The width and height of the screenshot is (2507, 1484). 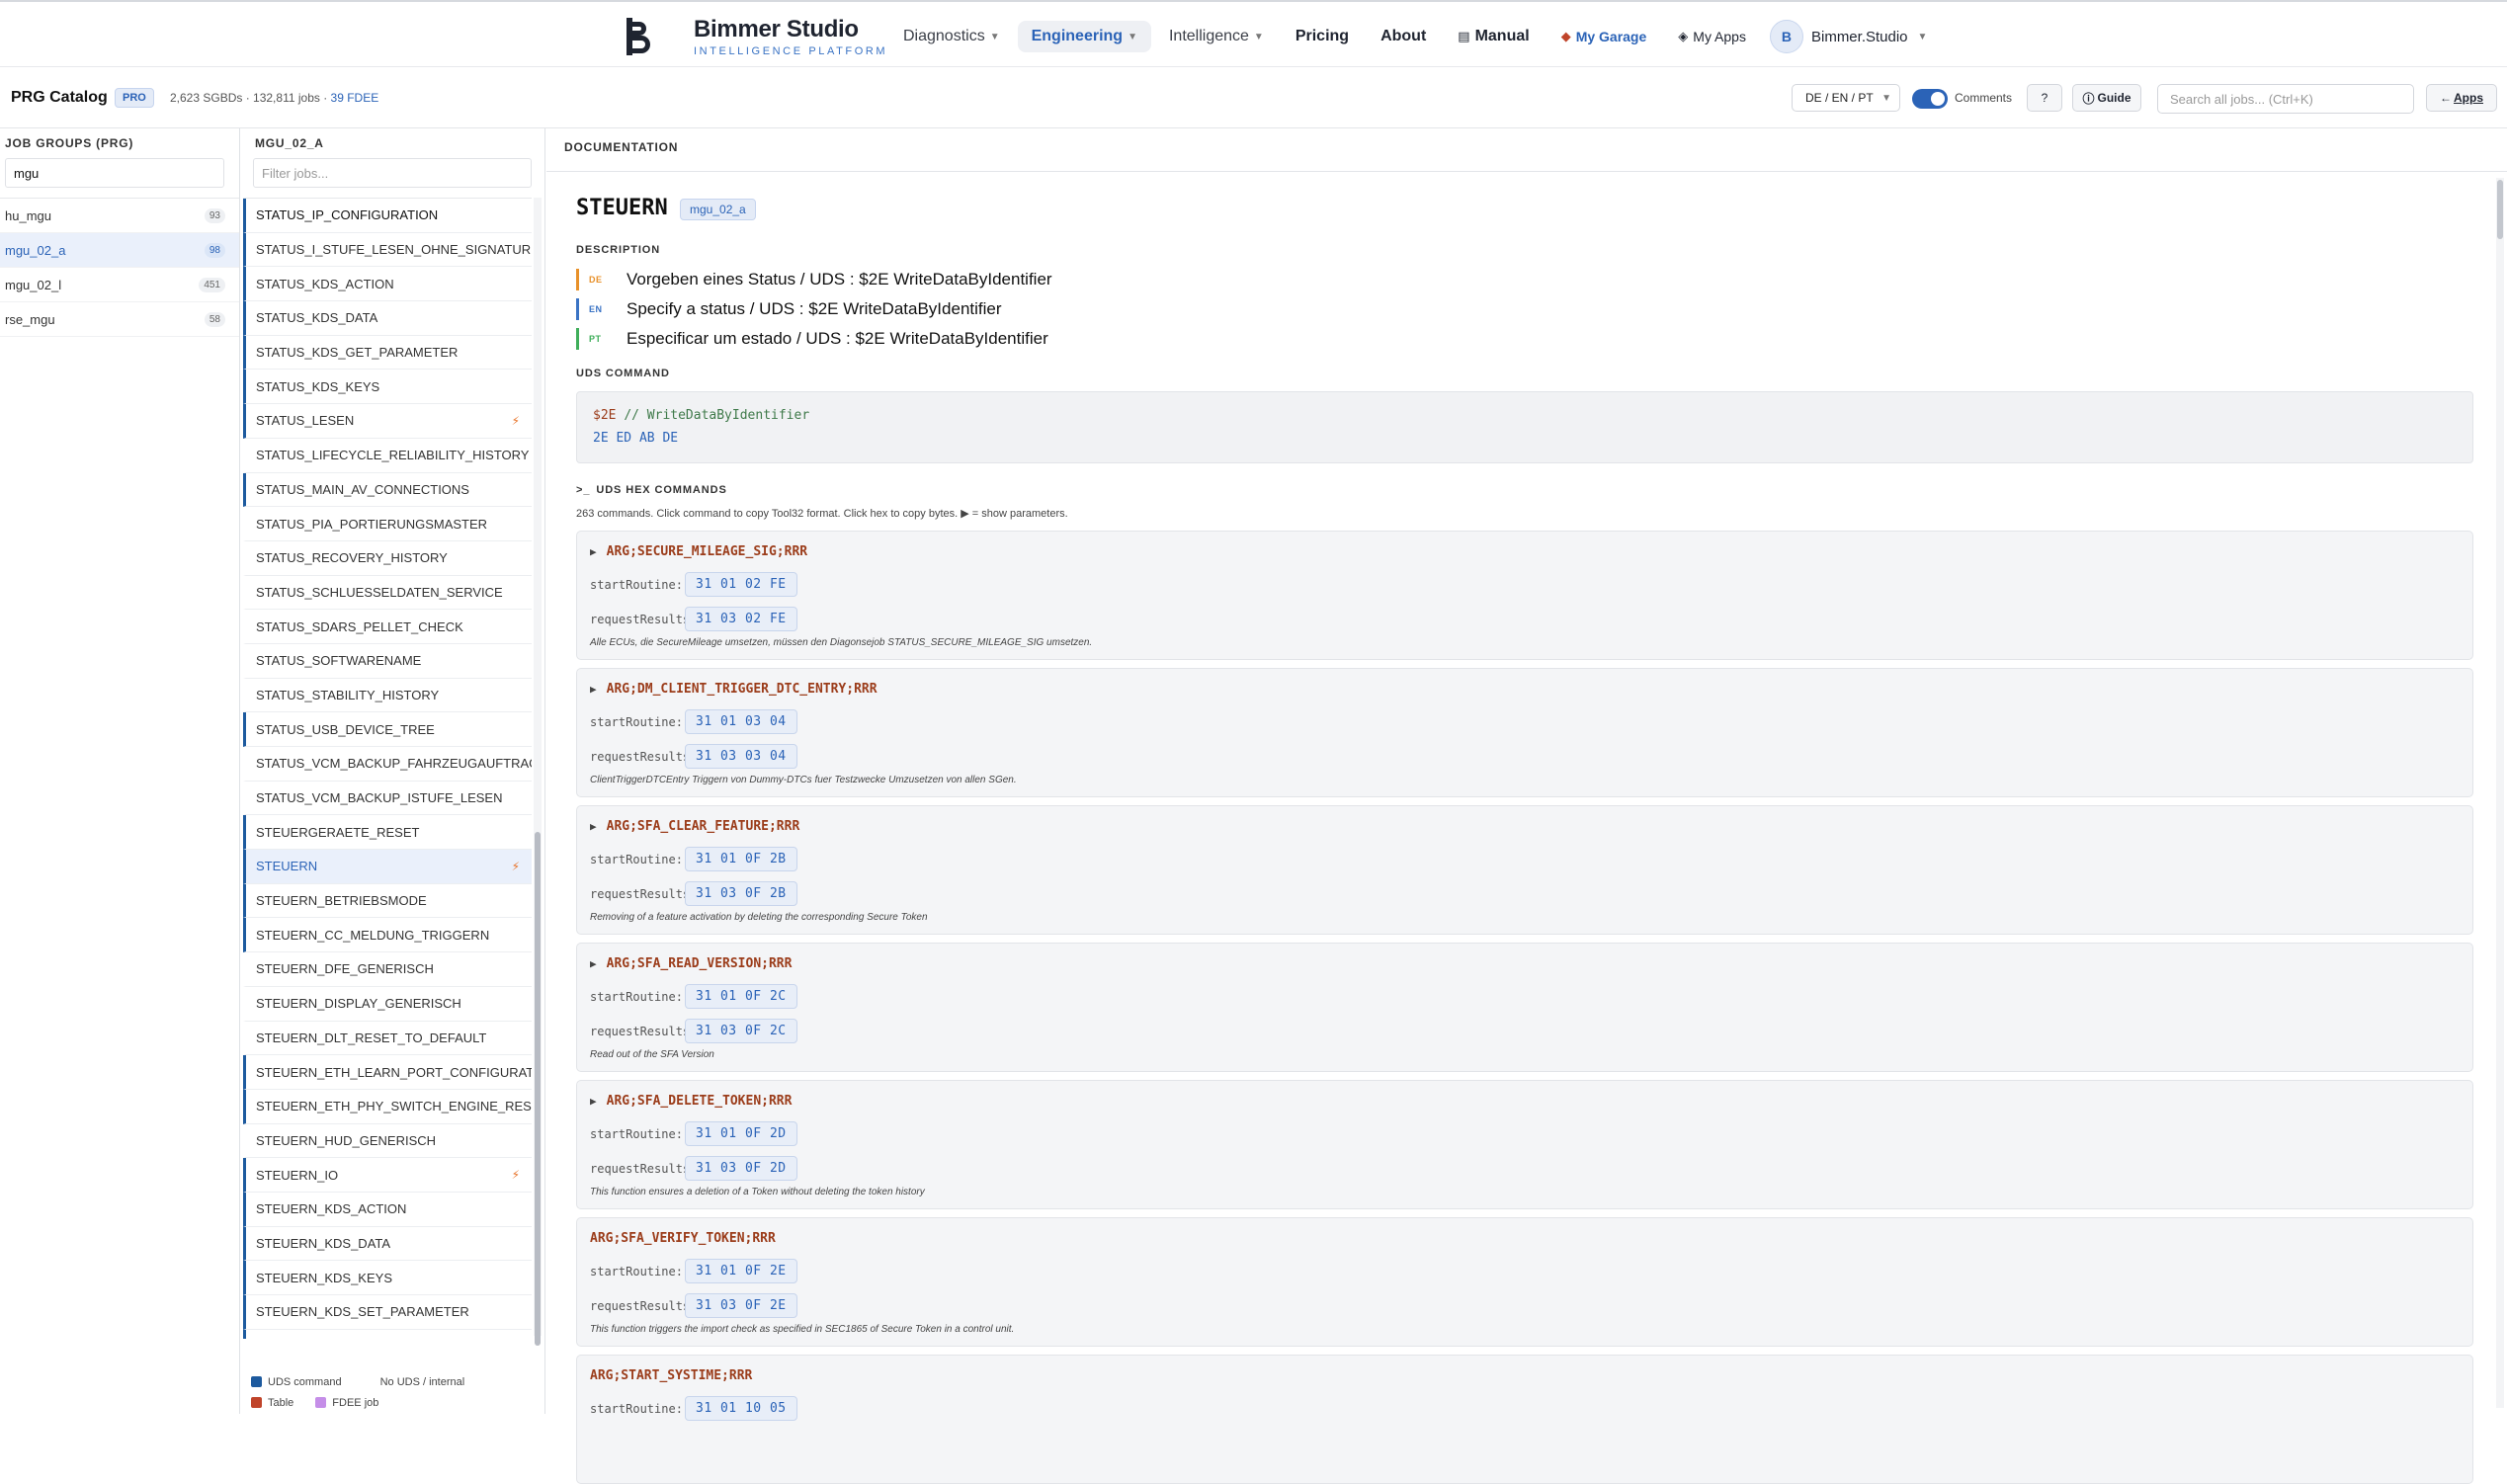 What do you see at coordinates (387, 833) in the screenshot?
I see `job-item: STEUERGERAETE_RESET` at bounding box center [387, 833].